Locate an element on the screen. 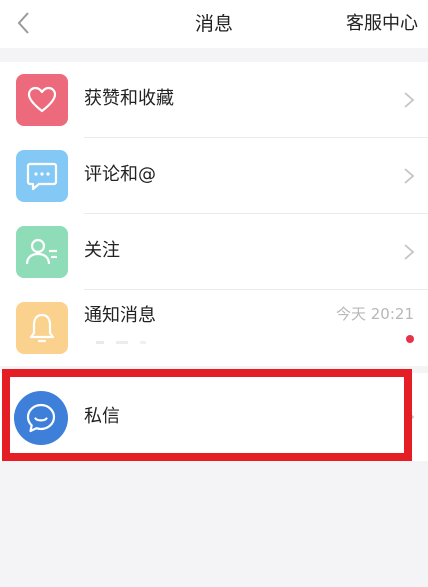  notifications-label: 通知消息 is located at coordinates (120, 315).